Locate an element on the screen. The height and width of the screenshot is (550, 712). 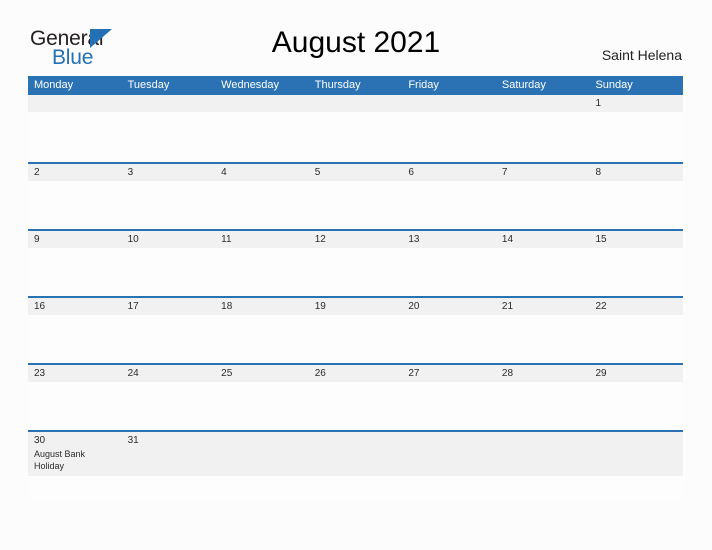
calendar-day-cell: 7 is located at coordinates (542, 196).